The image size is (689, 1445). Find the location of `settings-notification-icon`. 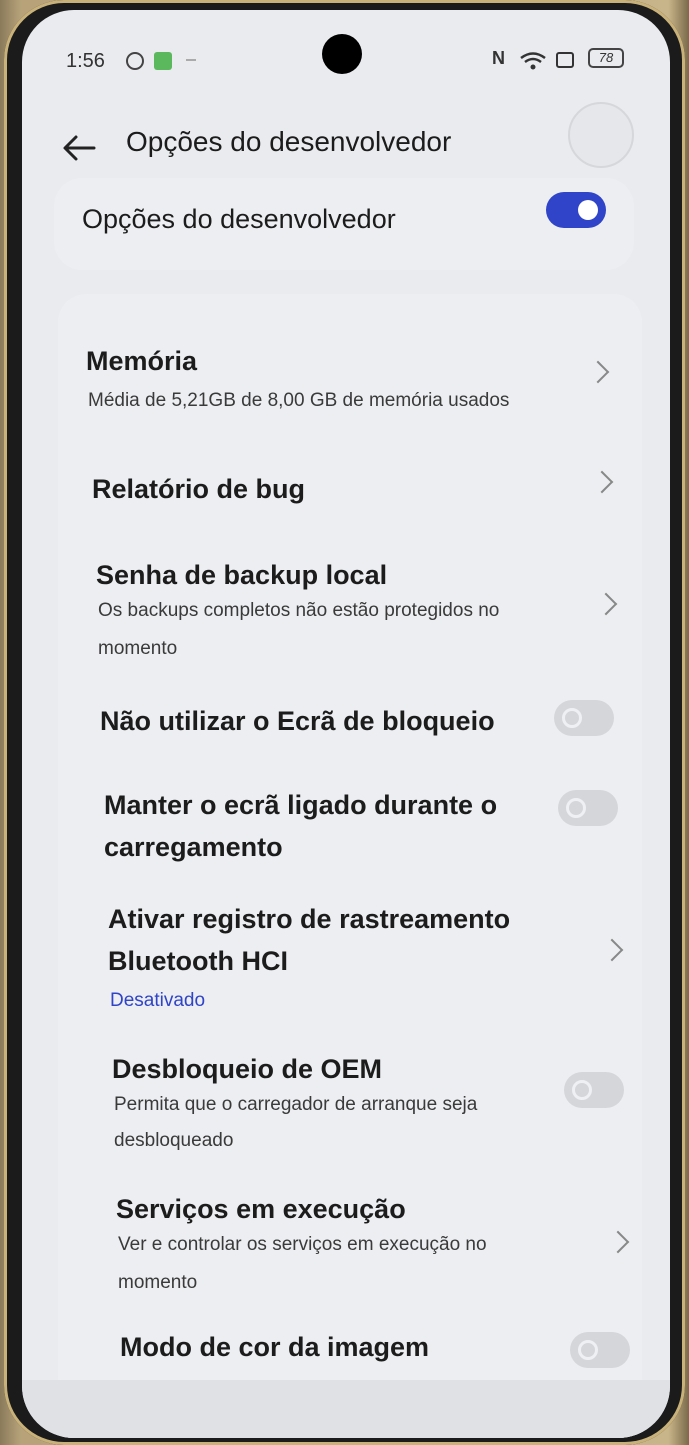

settings-notification-icon is located at coordinates (135, 61).